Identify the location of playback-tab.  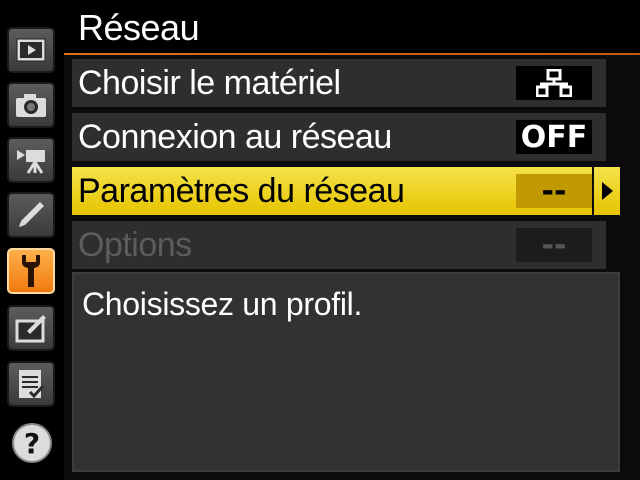
(31, 50).